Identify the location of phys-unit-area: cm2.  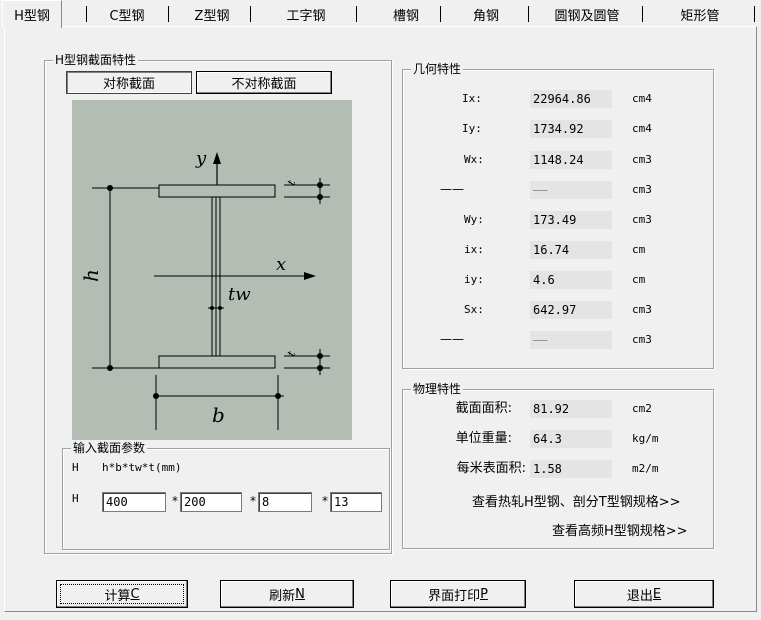
(642, 408).